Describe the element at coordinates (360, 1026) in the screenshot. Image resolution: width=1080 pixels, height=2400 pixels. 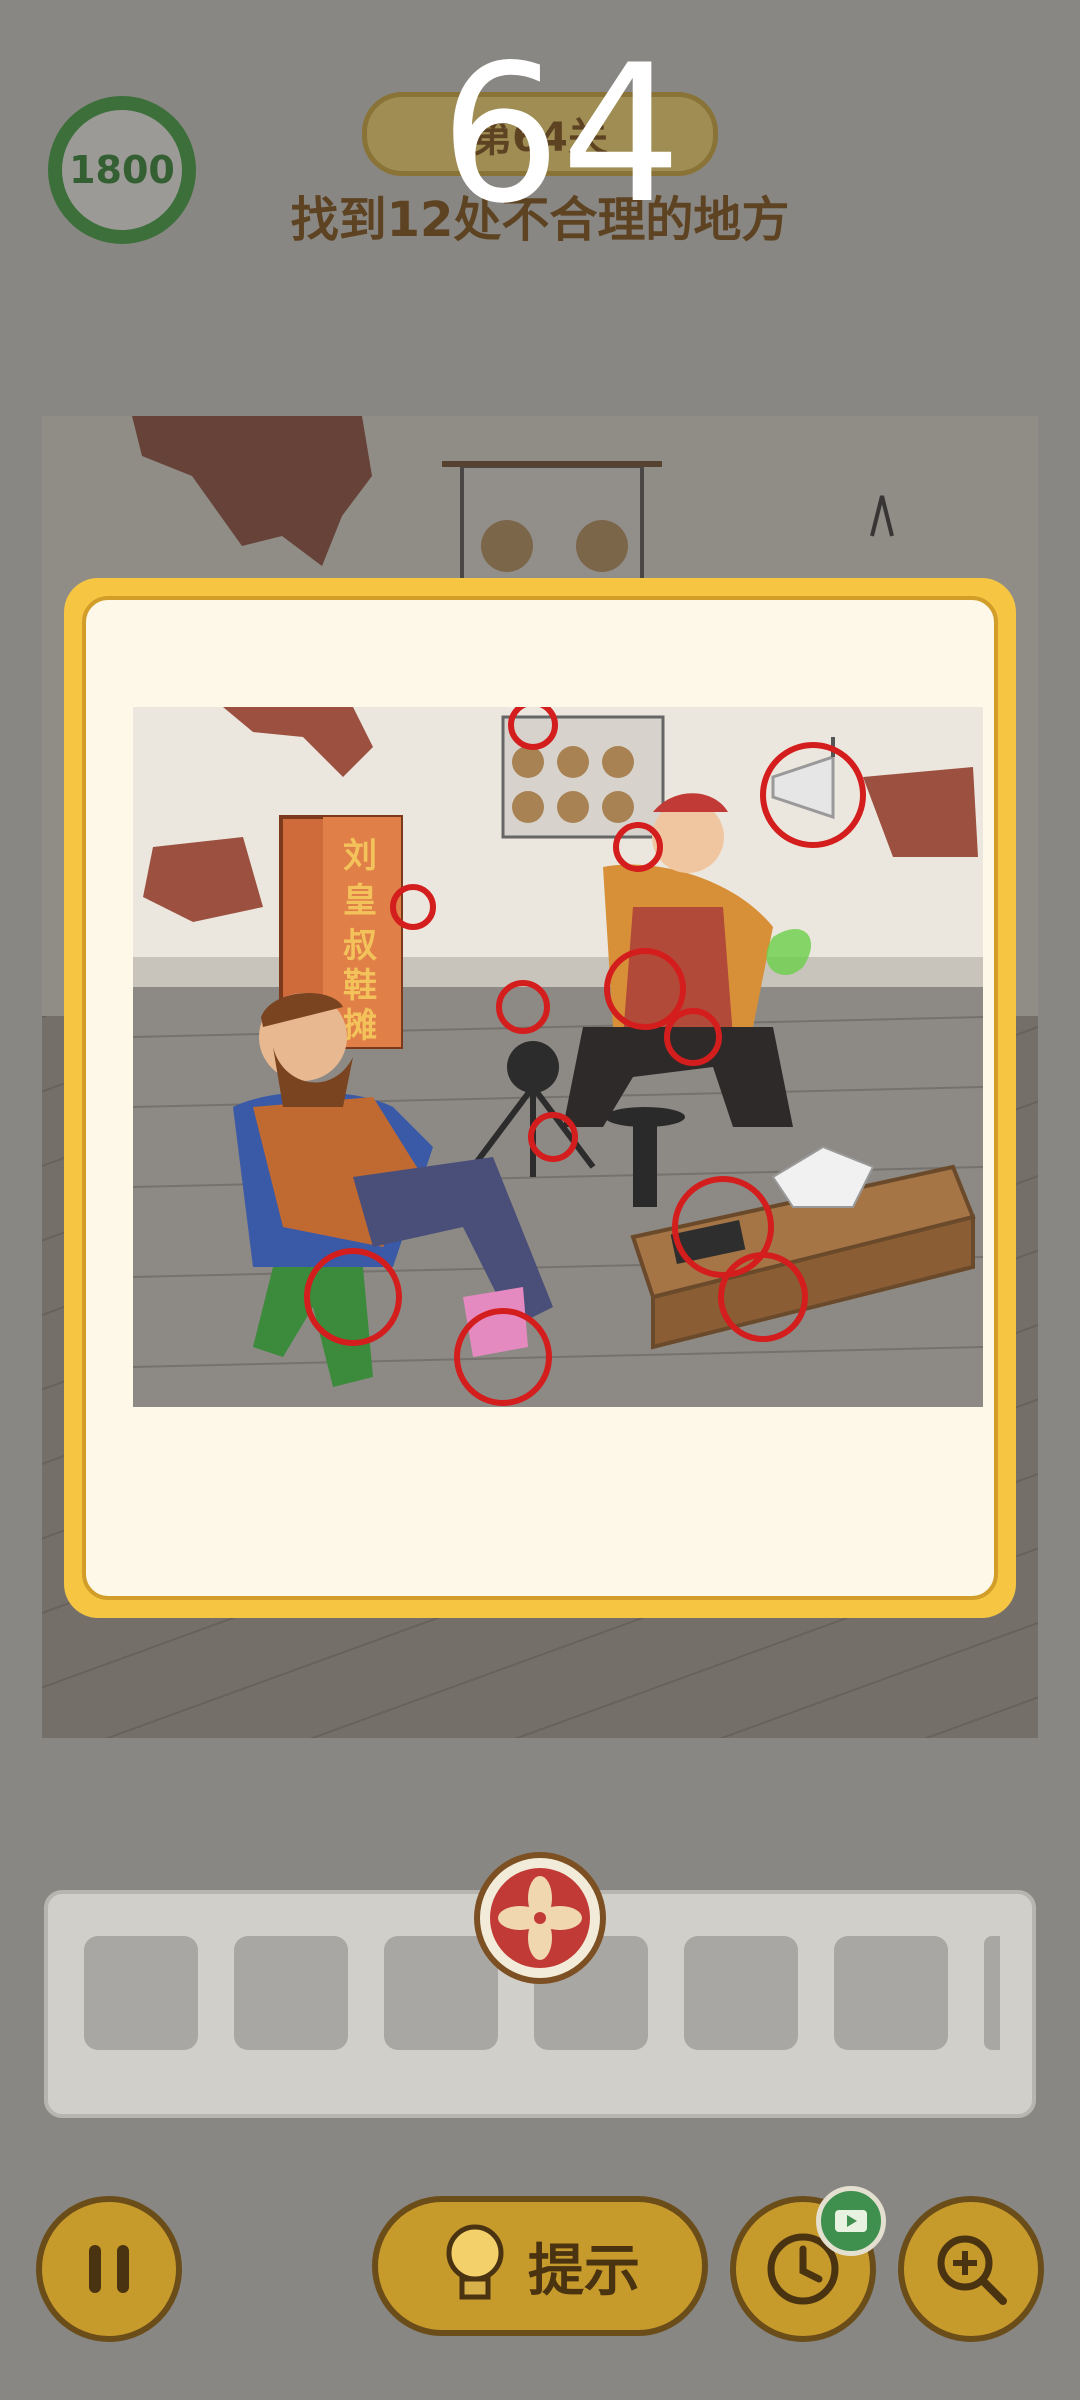
I see `sign-char: 摊` at that location.